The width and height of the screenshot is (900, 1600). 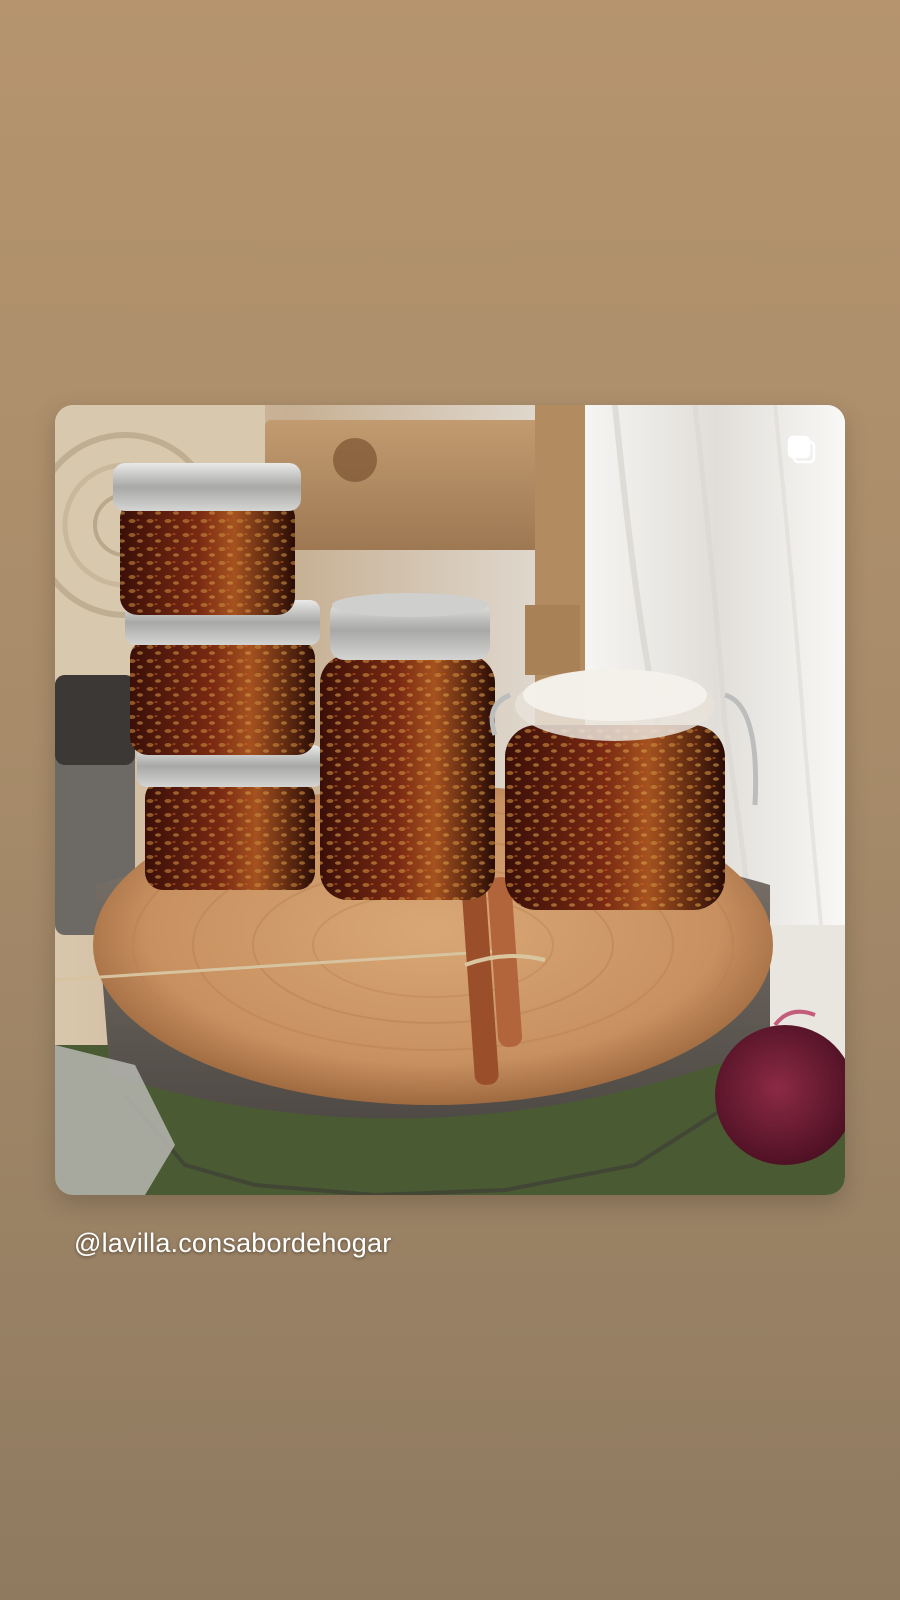 What do you see at coordinates (801, 449) in the screenshot?
I see `multiple-photos-icon` at bounding box center [801, 449].